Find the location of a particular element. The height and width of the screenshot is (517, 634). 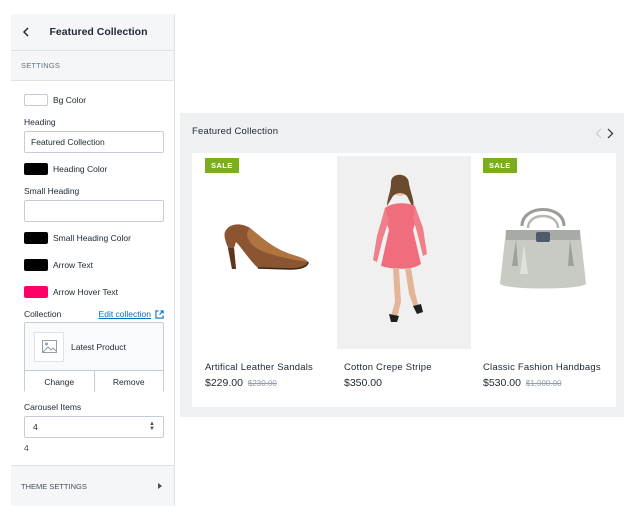

collection-label: Collection is located at coordinates (43, 314).